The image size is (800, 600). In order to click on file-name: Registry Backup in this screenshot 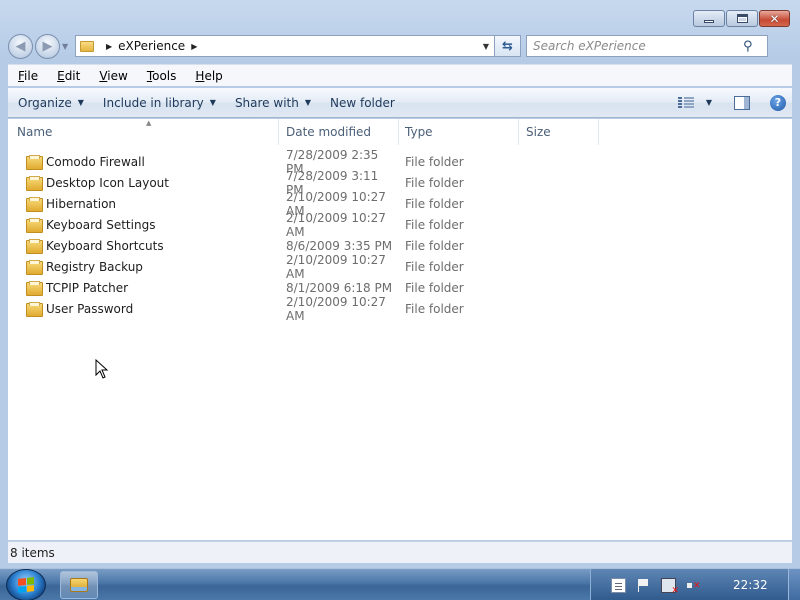, I will do `click(94, 266)`.